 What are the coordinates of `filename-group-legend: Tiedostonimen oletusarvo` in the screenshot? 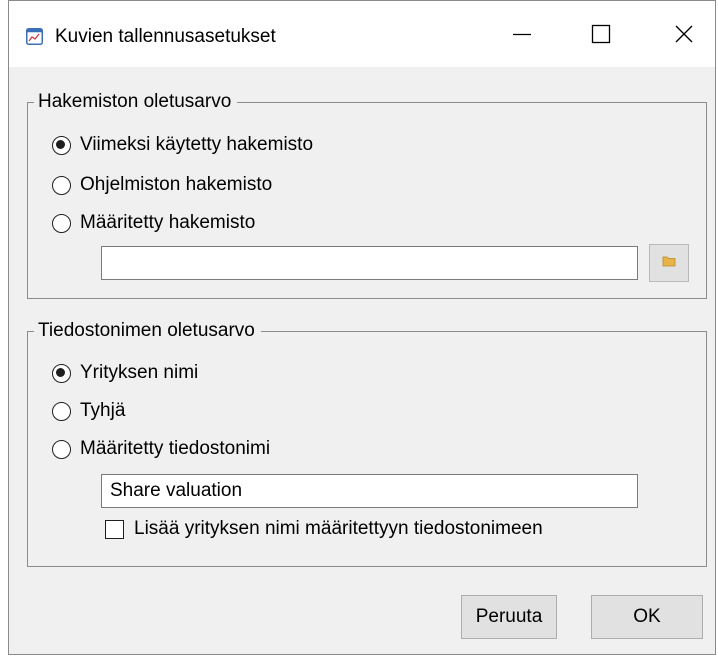 It's located at (147, 331).